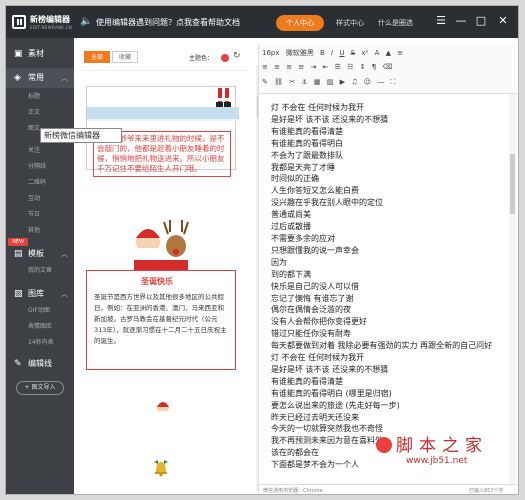 This screenshot has height=500, width=525. Describe the element at coordinates (390, 275) in the screenshot. I see `editor-line: 到的都下满` at that location.